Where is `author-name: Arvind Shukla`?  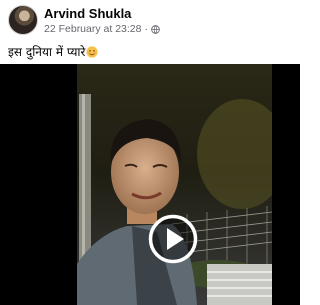 author-name: Arvind Shukla is located at coordinates (87, 13).